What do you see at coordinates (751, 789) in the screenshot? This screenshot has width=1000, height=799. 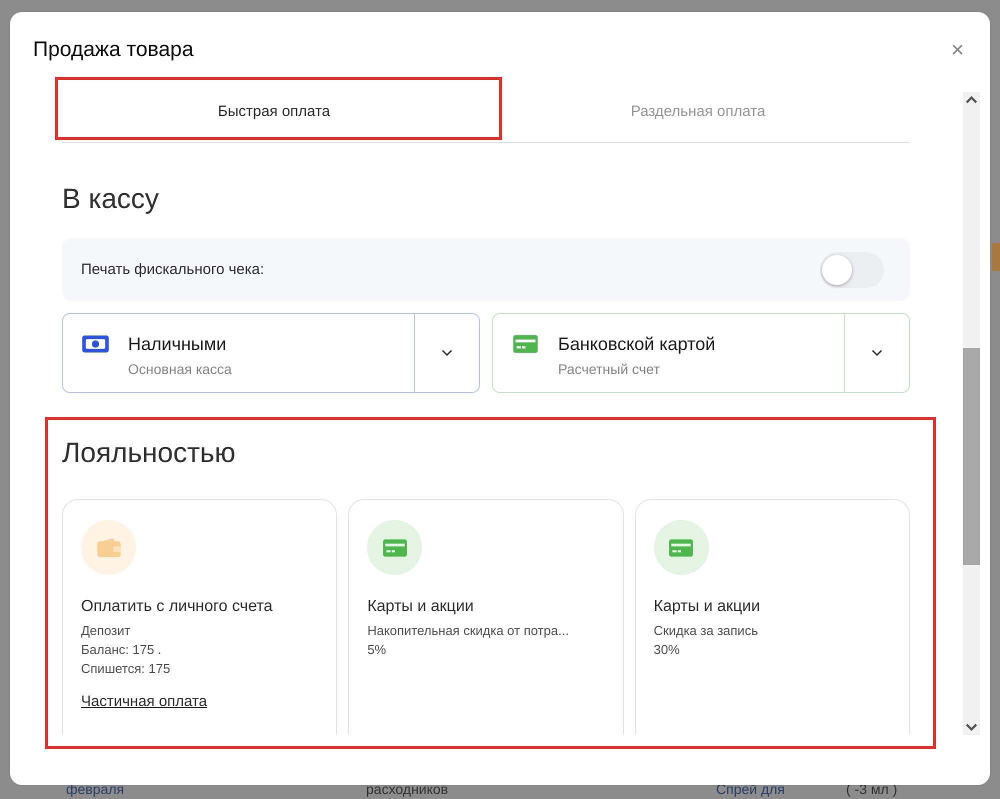 I see `background-text: Спрей для` at bounding box center [751, 789].